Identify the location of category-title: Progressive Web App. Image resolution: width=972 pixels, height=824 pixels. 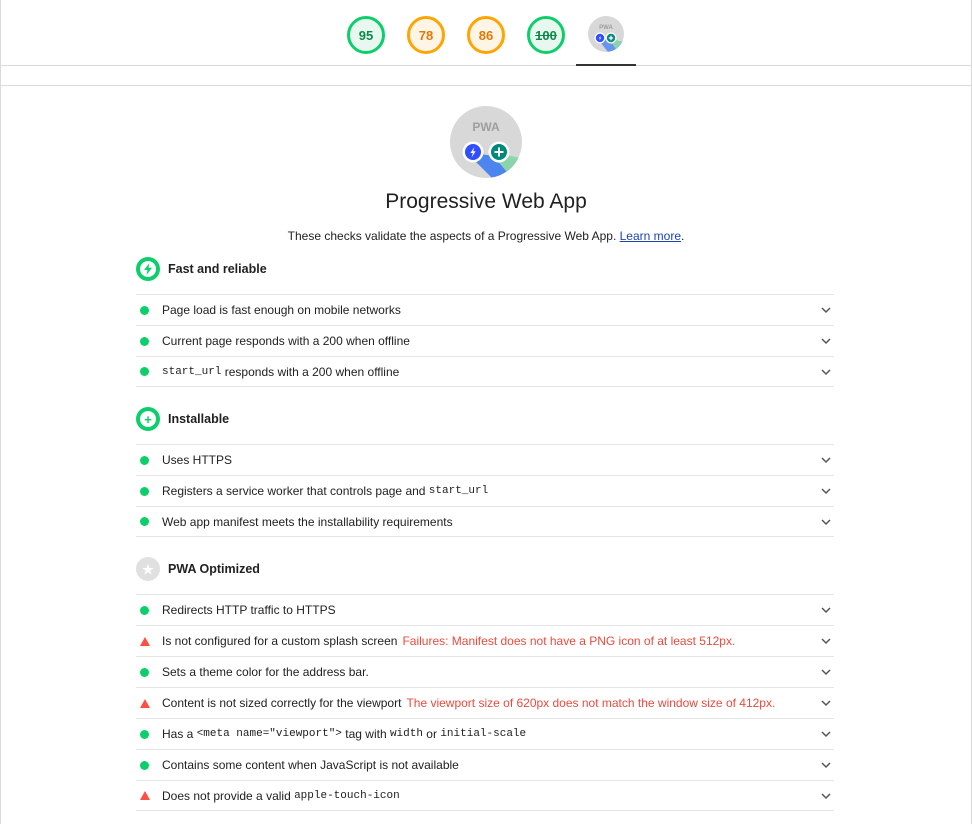
(486, 201).